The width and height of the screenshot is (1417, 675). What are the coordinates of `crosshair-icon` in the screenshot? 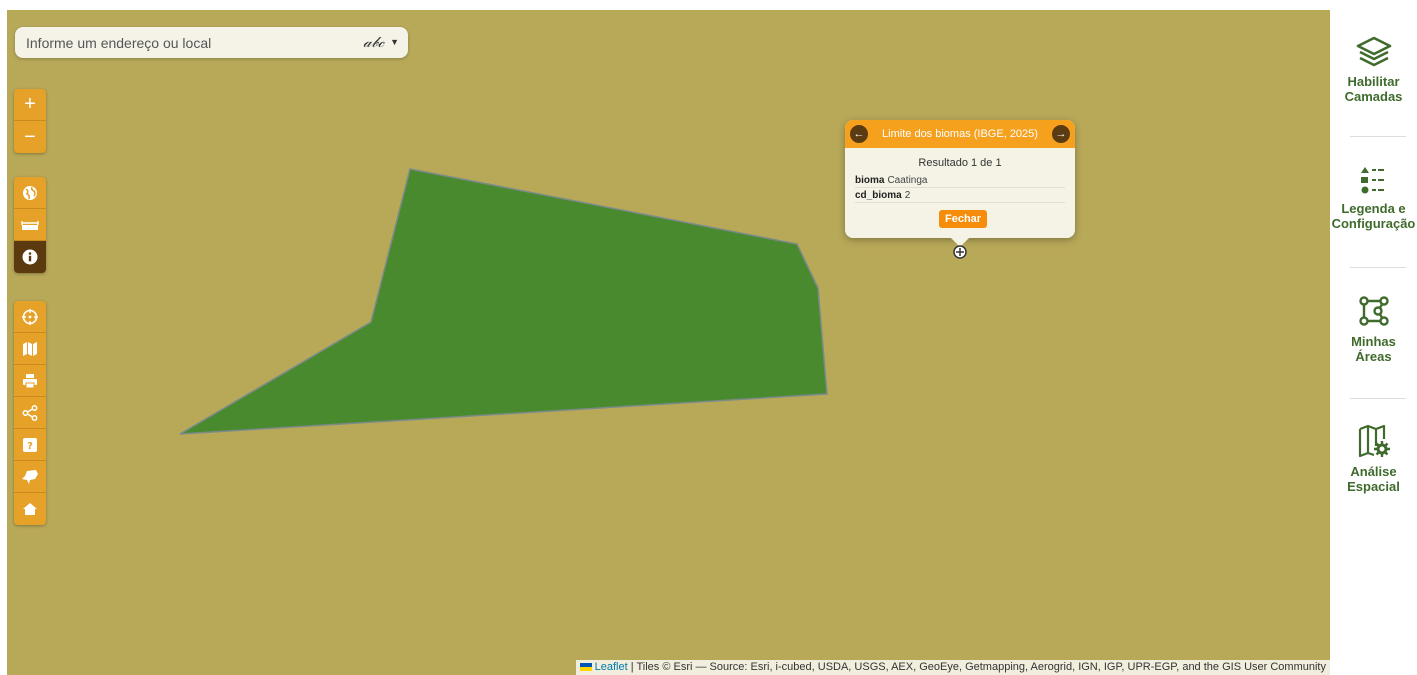 It's located at (30, 316).